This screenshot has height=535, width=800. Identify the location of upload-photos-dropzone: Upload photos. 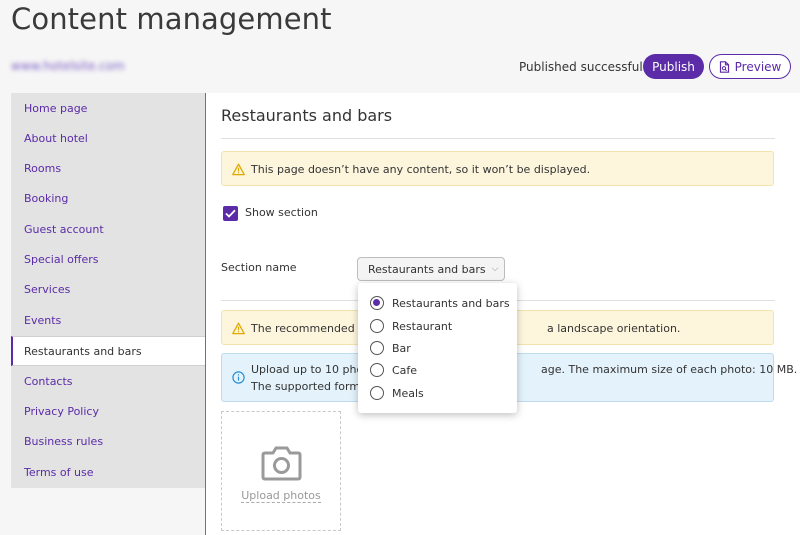
(281, 471).